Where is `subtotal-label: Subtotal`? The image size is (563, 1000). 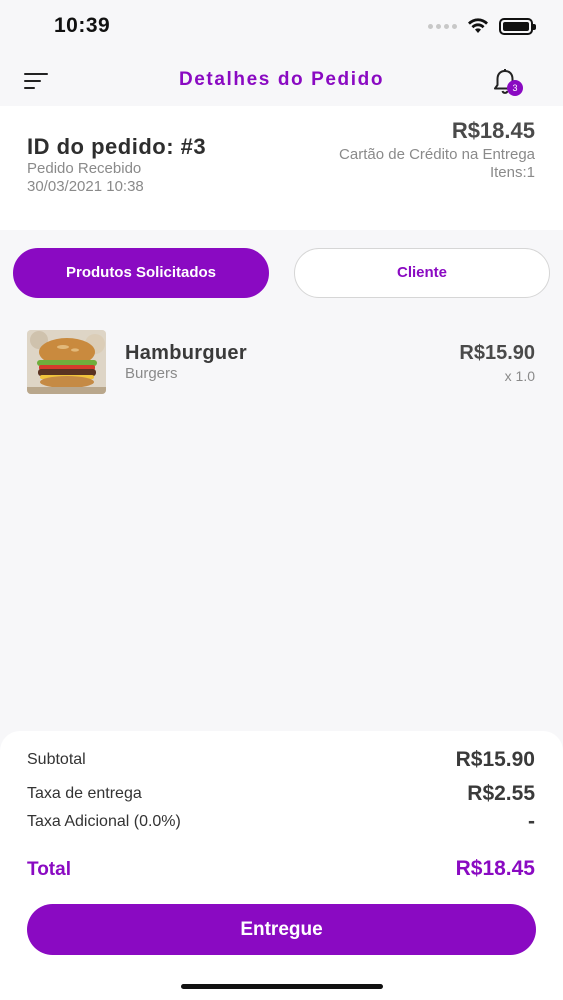 subtotal-label: Subtotal is located at coordinates (56, 759).